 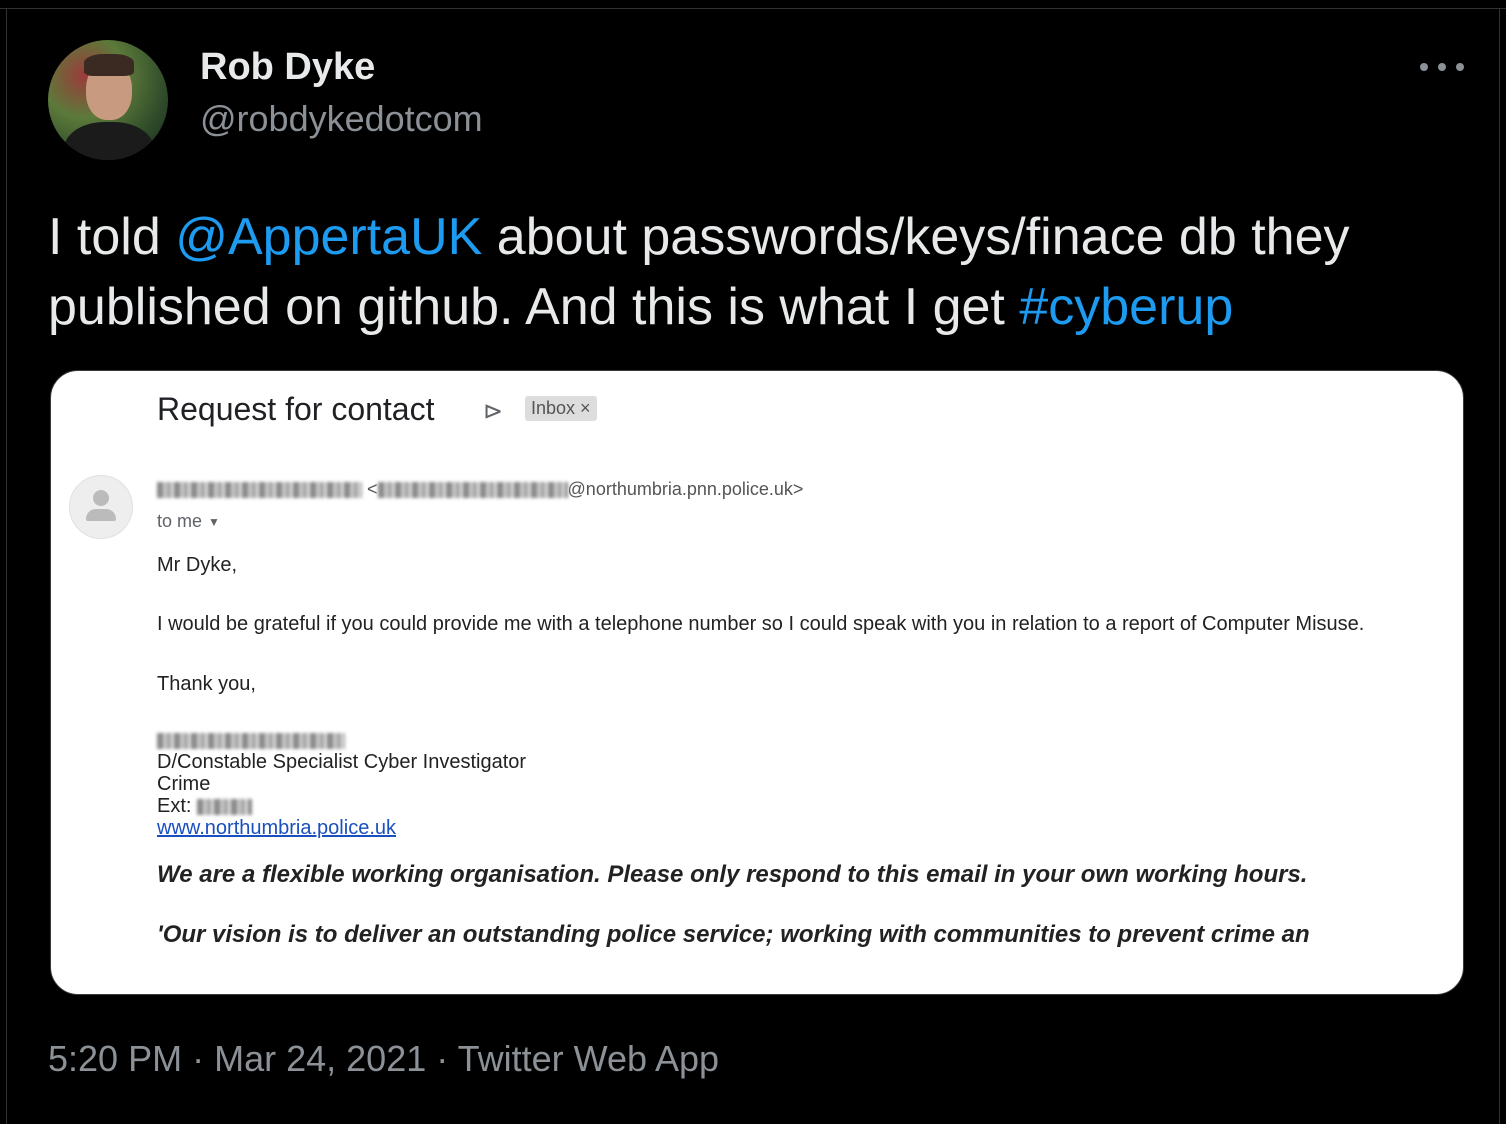 I want to click on tweet-meta: 5:20 PM · Mar 24, 2021 · Twitter Web App, so click(x=383, y=1059).